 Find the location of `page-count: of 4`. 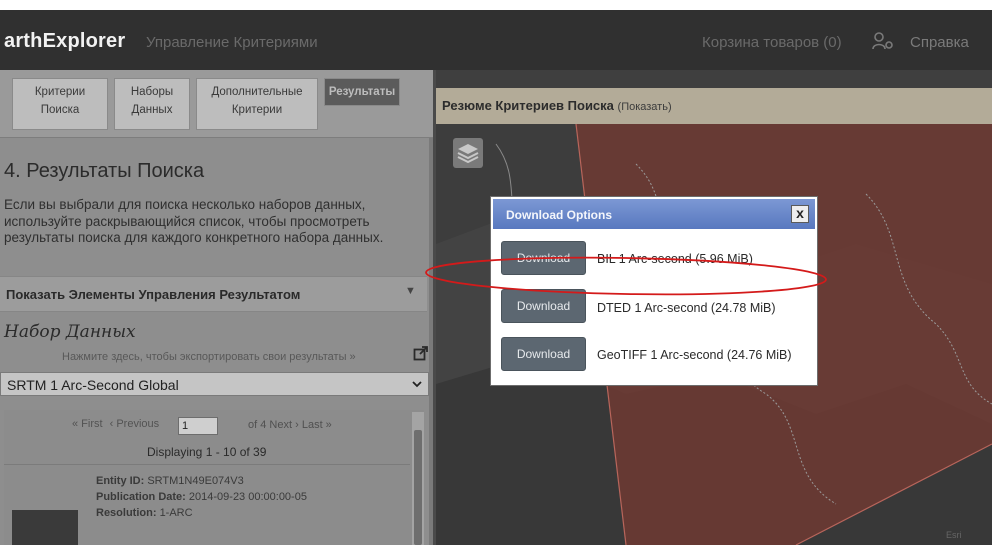

page-count: of 4 is located at coordinates (257, 425).